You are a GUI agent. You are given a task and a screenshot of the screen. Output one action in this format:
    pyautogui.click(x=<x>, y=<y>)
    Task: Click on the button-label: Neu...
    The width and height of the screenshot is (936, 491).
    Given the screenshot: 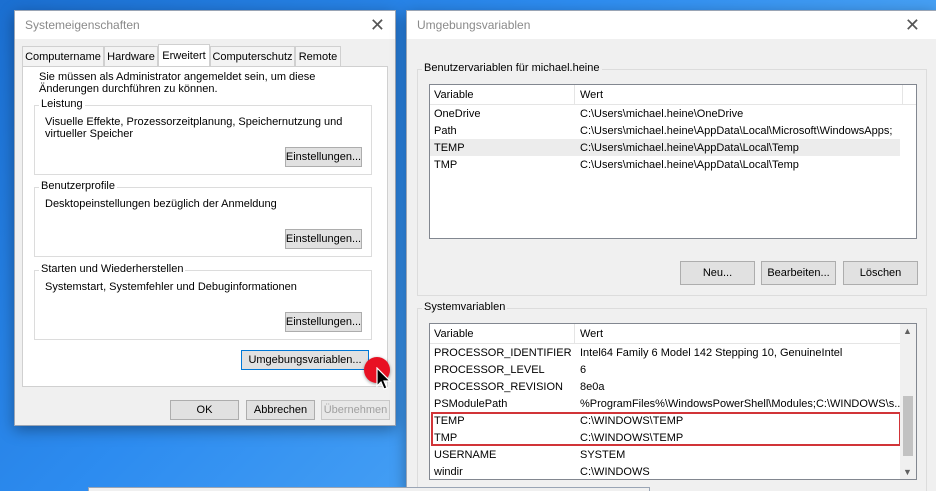 What is the action you would take?
    pyautogui.click(x=717, y=273)
    